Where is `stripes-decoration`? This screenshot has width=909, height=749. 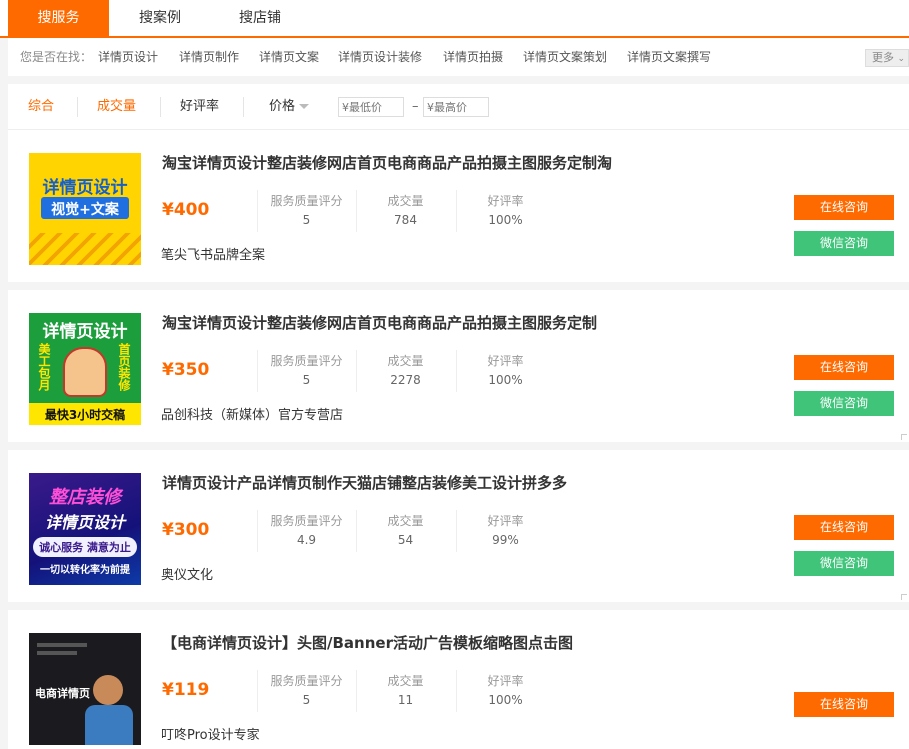 stripes-decoration is located at coordinates (85, 249).